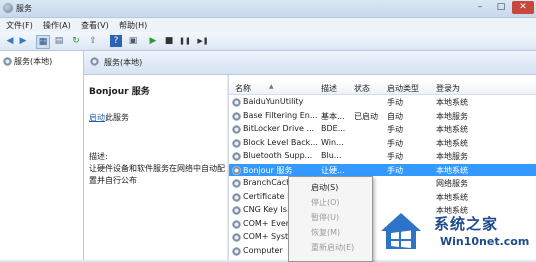 Image resolution: width=536 pixels, height=262 pixels. I want to click on service-name-cell: Bonjour 服务, so click(268, 170).